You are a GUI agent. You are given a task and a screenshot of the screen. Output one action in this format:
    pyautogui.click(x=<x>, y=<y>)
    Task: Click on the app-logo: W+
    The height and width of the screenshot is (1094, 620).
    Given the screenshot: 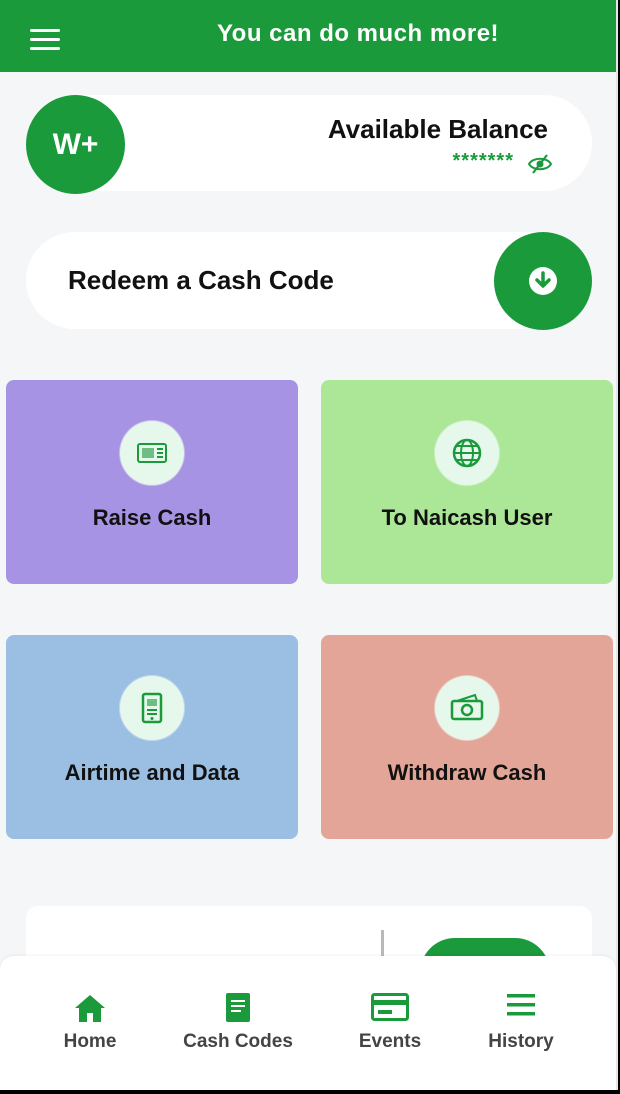 What is the action you would take?
    pyautogui.click(x=75, y=144)
    